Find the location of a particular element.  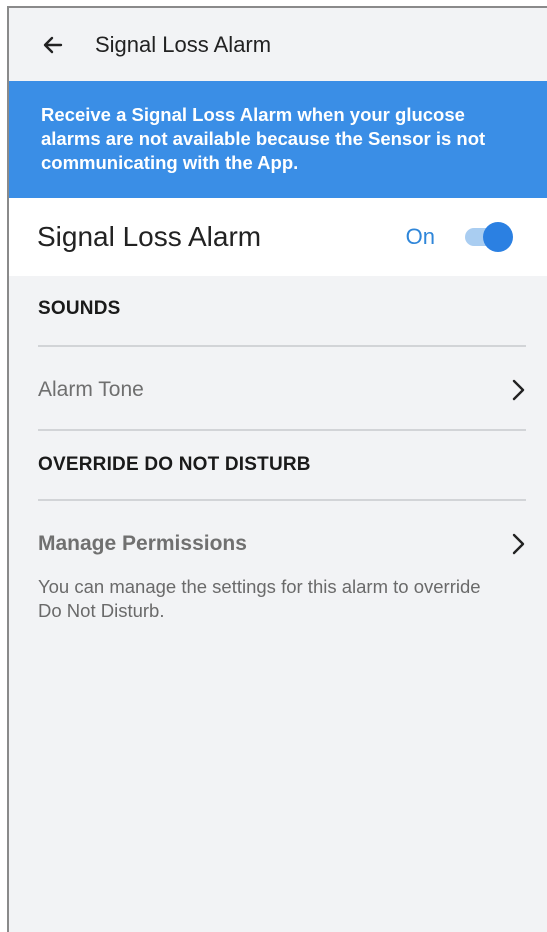

signal-loss-alarm-row: Signal Loss Alarm On is located at coordinates (278, 237).